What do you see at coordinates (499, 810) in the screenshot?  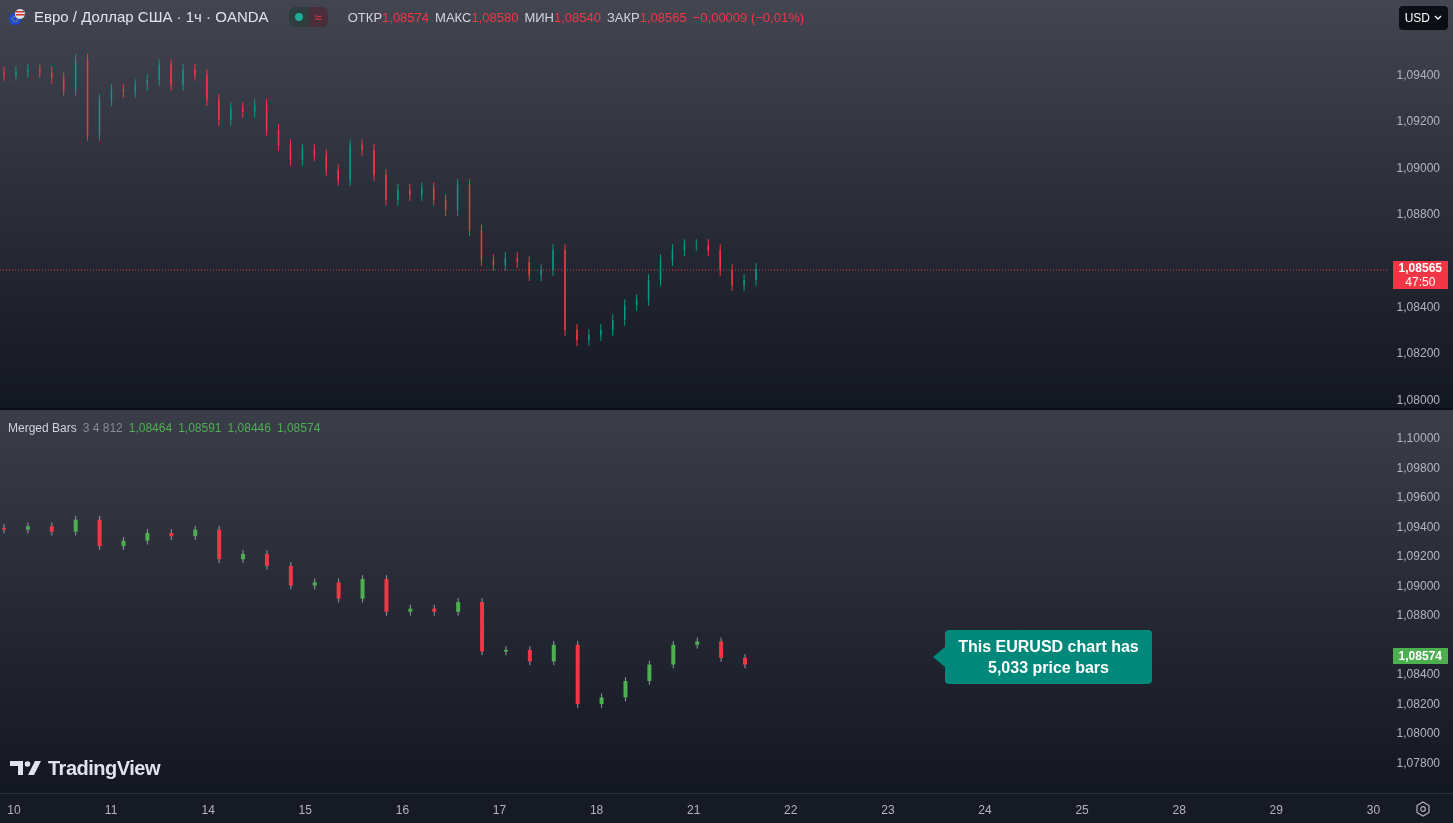 I see `time-scale-label: 17` at bounding box center [499, 810].